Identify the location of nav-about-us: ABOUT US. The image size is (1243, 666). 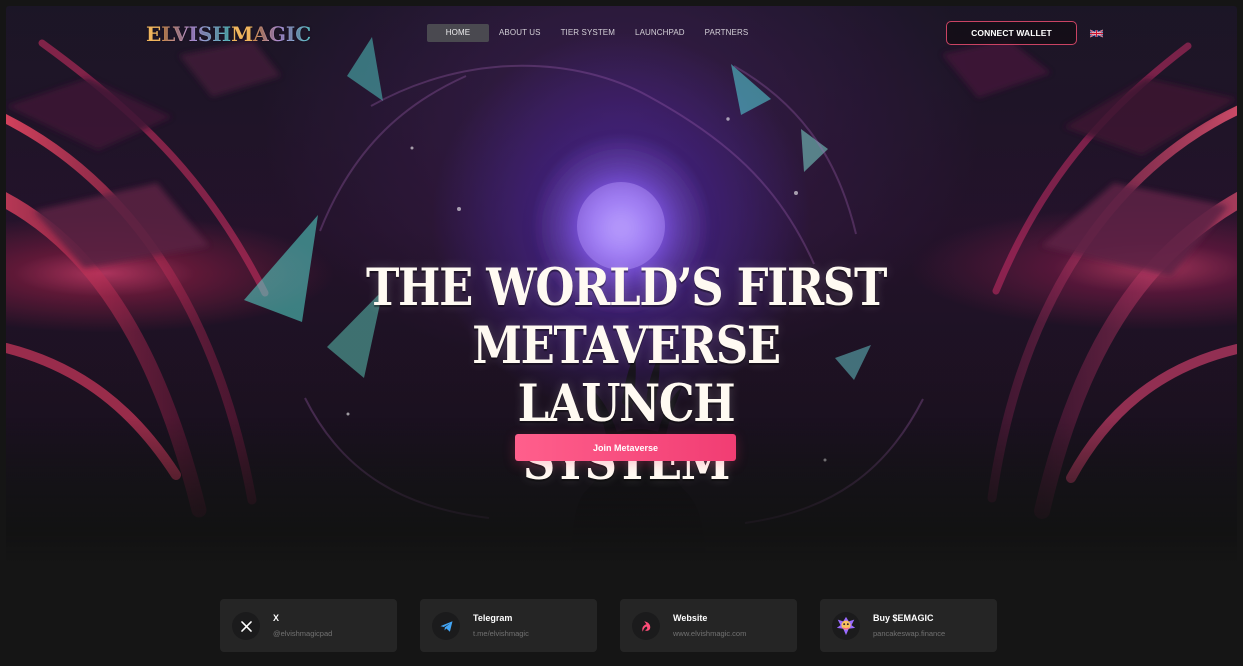
(520, 33).